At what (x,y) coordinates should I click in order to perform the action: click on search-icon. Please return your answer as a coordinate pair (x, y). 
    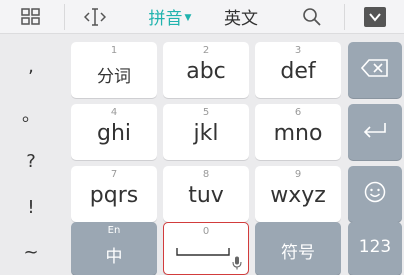
    Looking at the image, I should click on (312, 16).